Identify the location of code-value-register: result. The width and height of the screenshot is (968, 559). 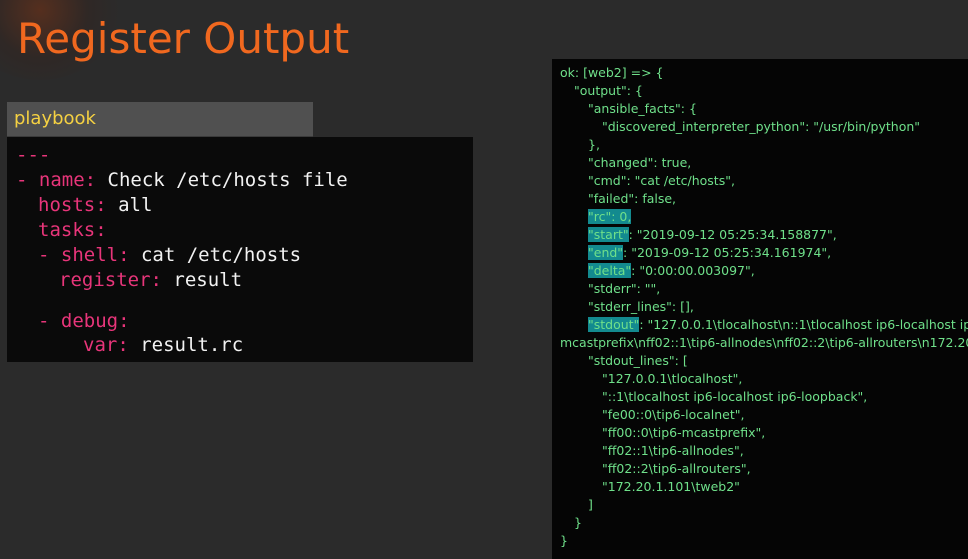
(202, 280).